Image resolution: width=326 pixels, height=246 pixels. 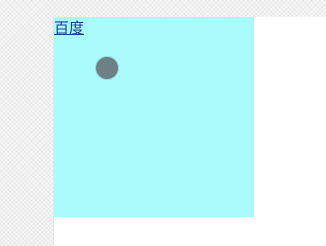 I want to click on touch-cursor-icon, so click(x=107, y=68).